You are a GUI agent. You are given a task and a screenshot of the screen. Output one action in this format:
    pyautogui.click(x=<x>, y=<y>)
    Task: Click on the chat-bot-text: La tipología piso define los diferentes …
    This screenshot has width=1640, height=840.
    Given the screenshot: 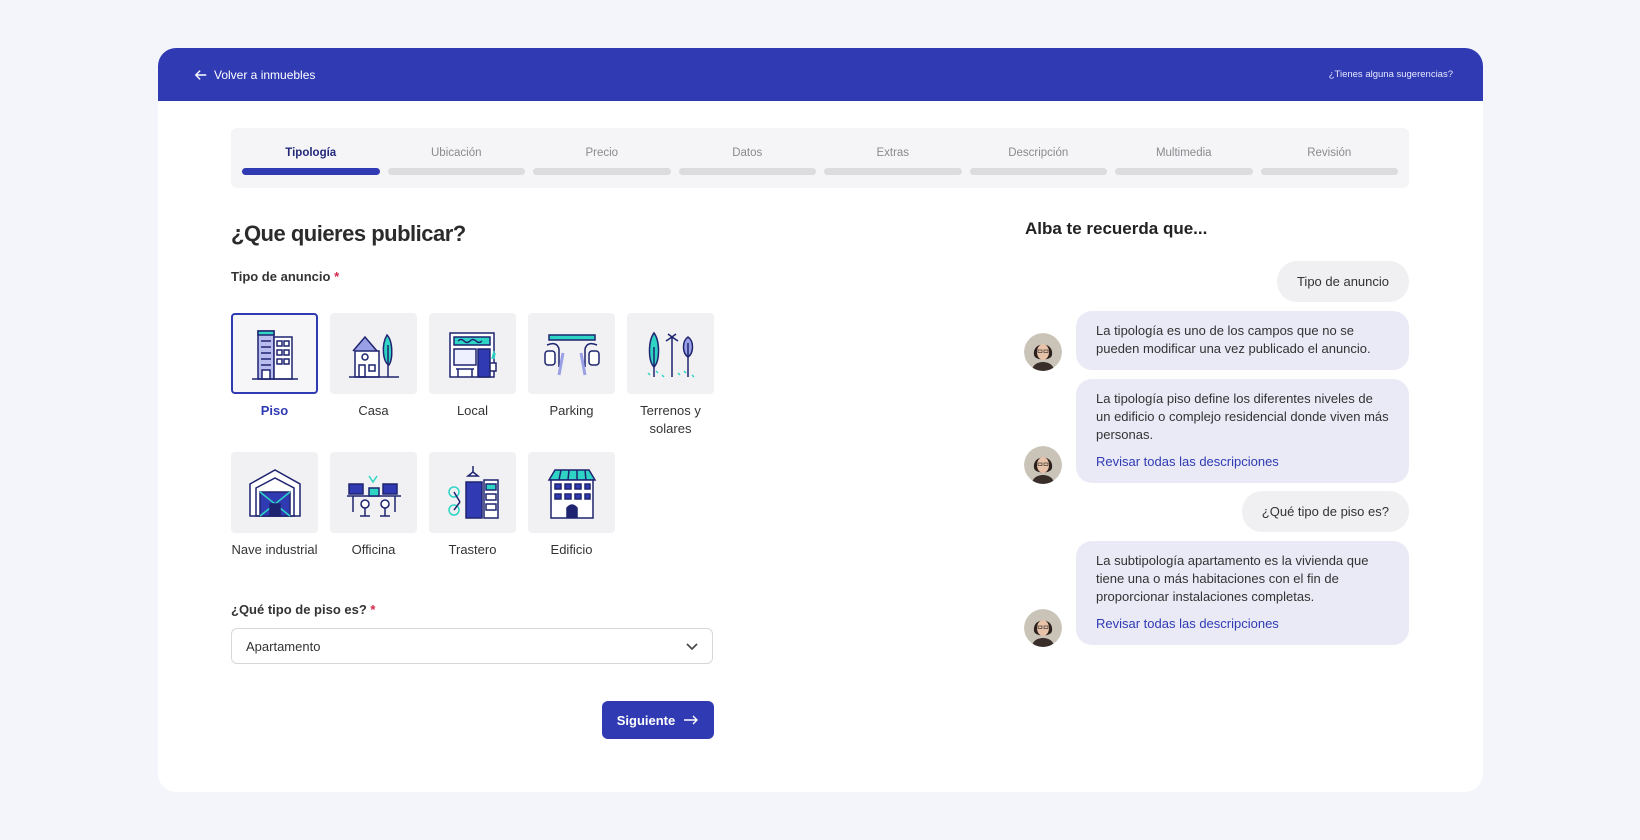 What is the action you would take?
    pyautogui.click(x=1242, y=416)
    